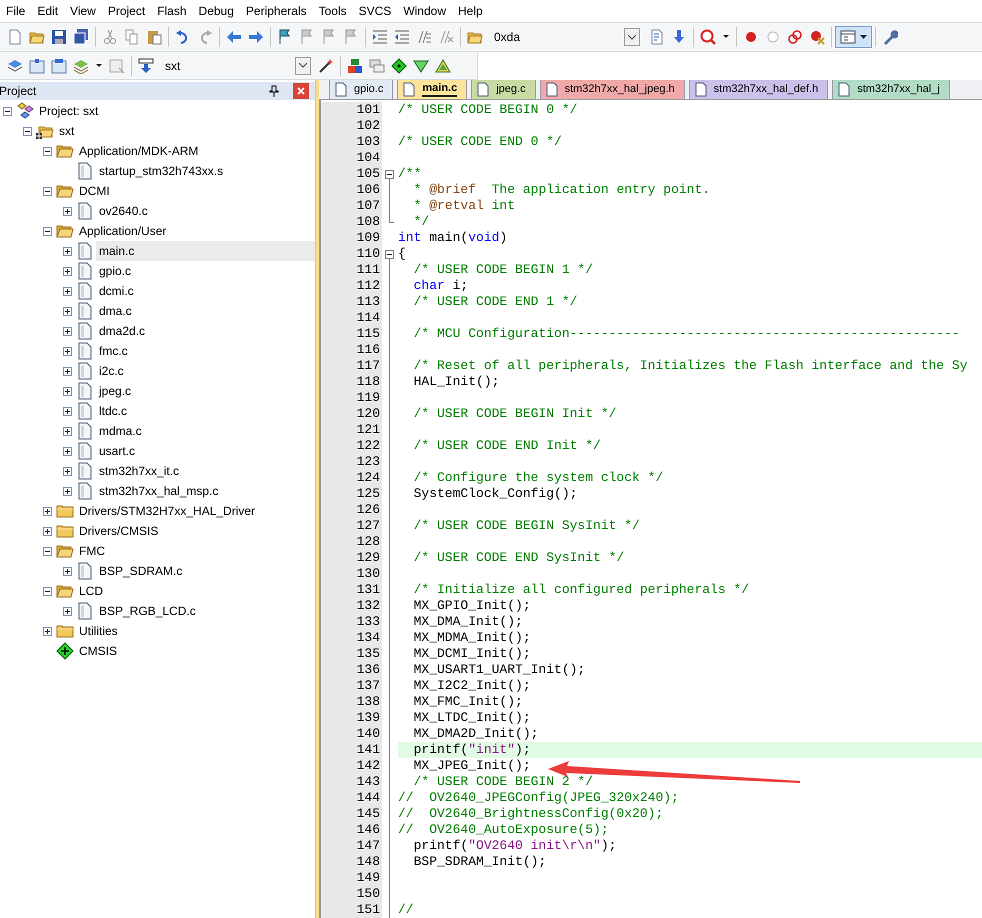  I want to click on layers-icon, so click(81, 66).